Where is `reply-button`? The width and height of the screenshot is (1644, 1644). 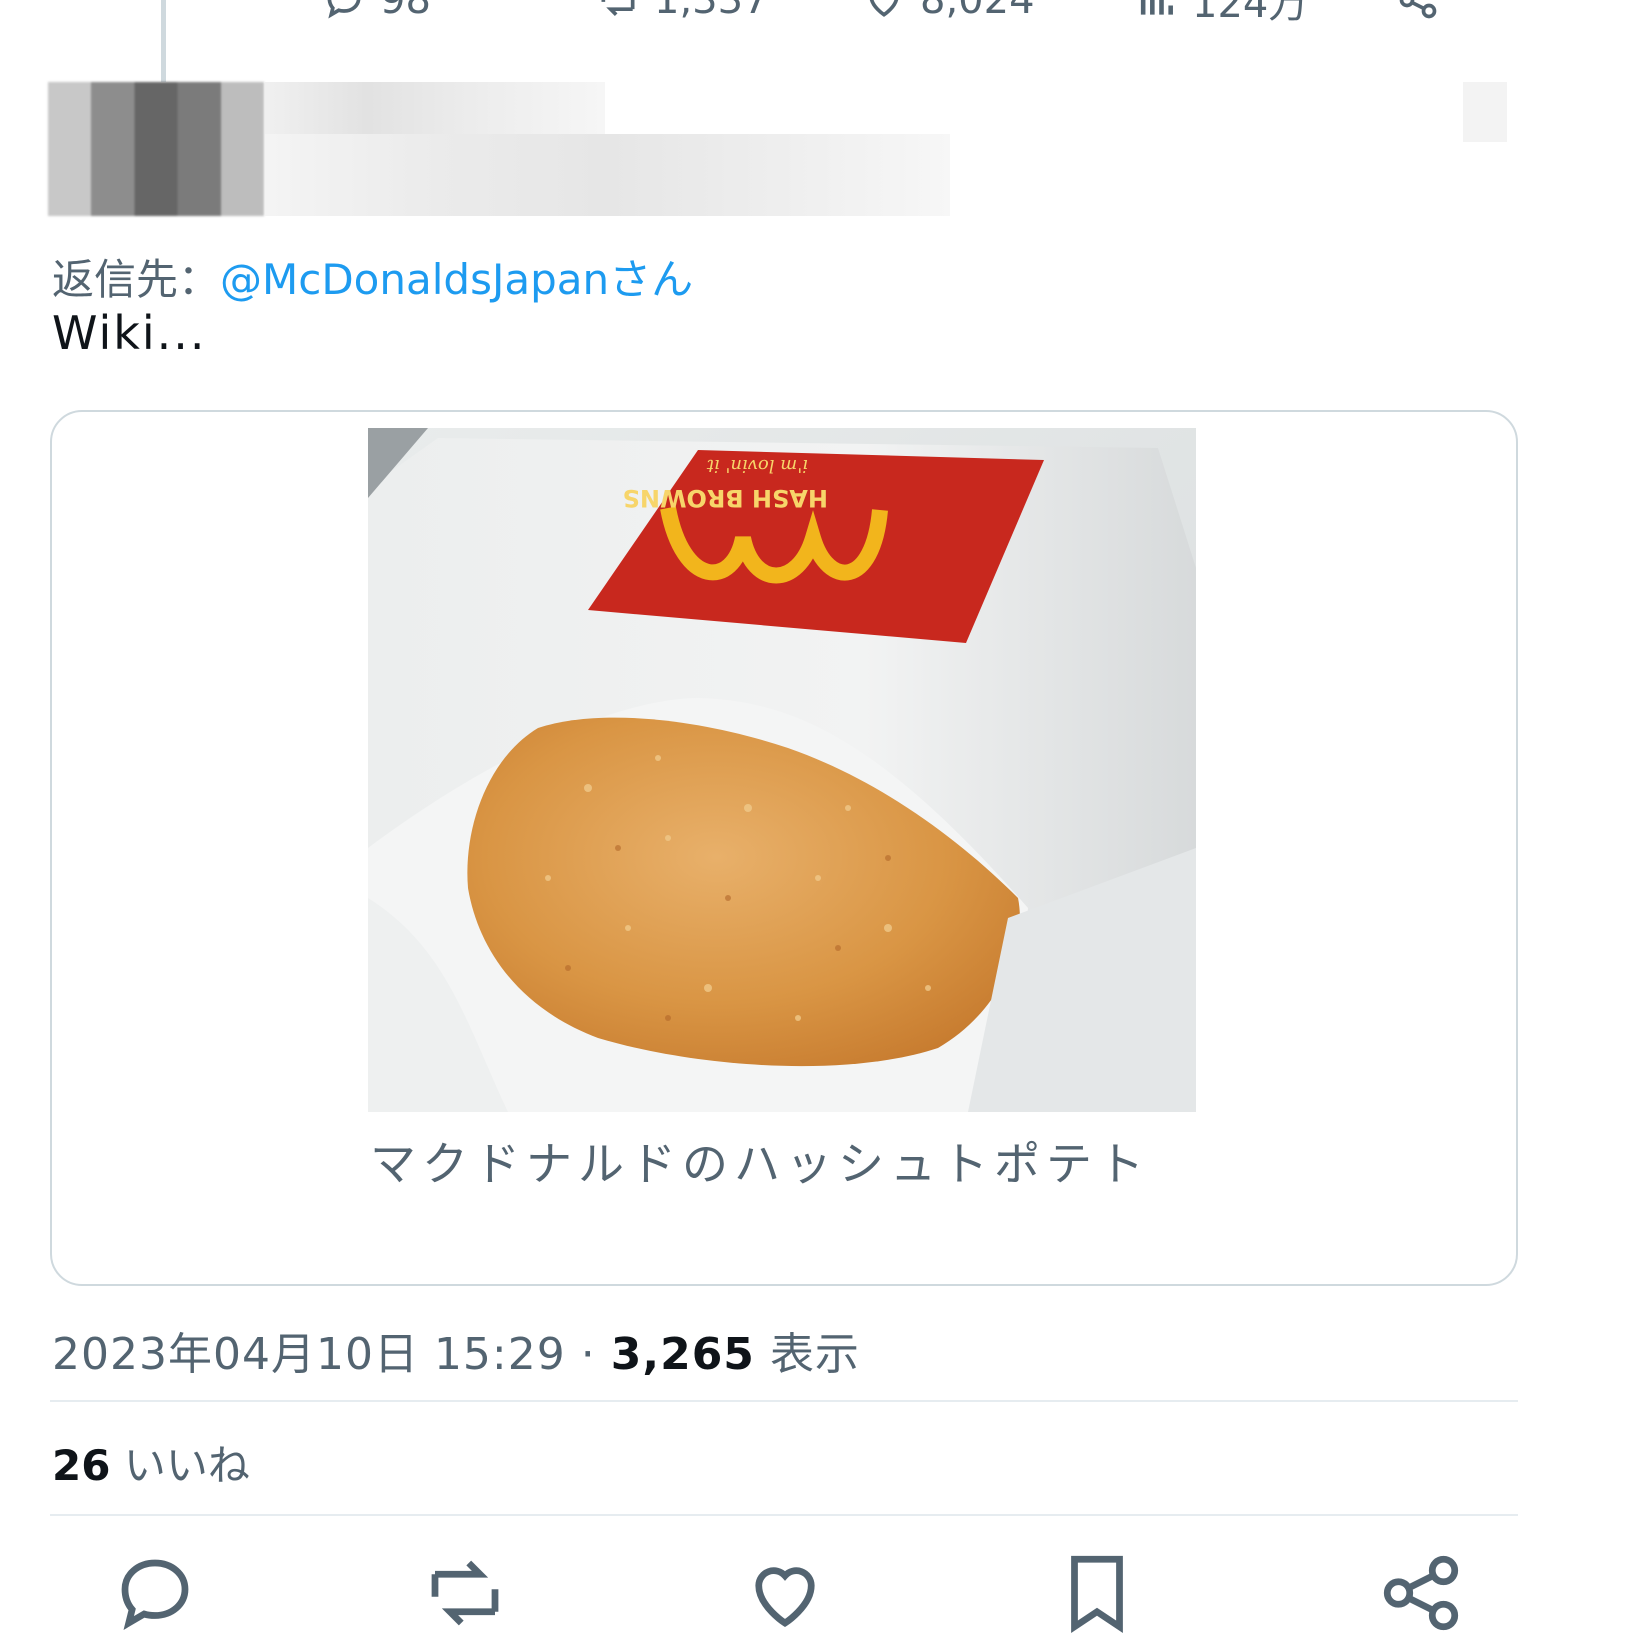 reply-button is located at coordinates (155, 1593).